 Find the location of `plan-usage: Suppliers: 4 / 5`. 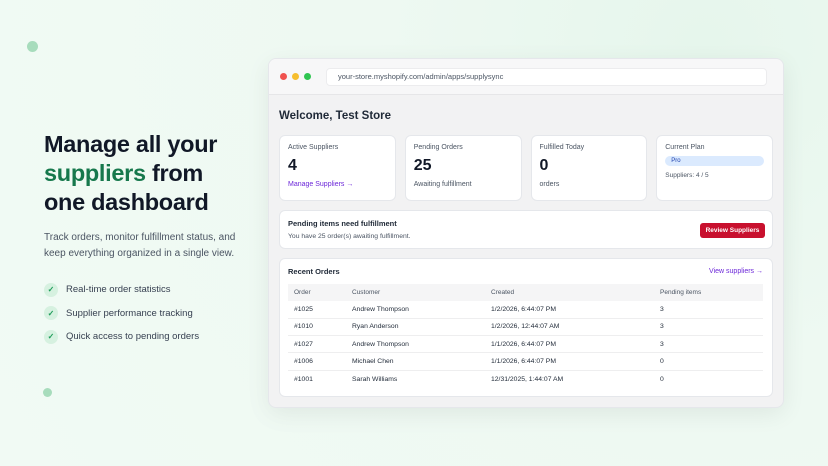

plan-usage: Suppliers: 4 / 5 is located at coordinates (687, 175).